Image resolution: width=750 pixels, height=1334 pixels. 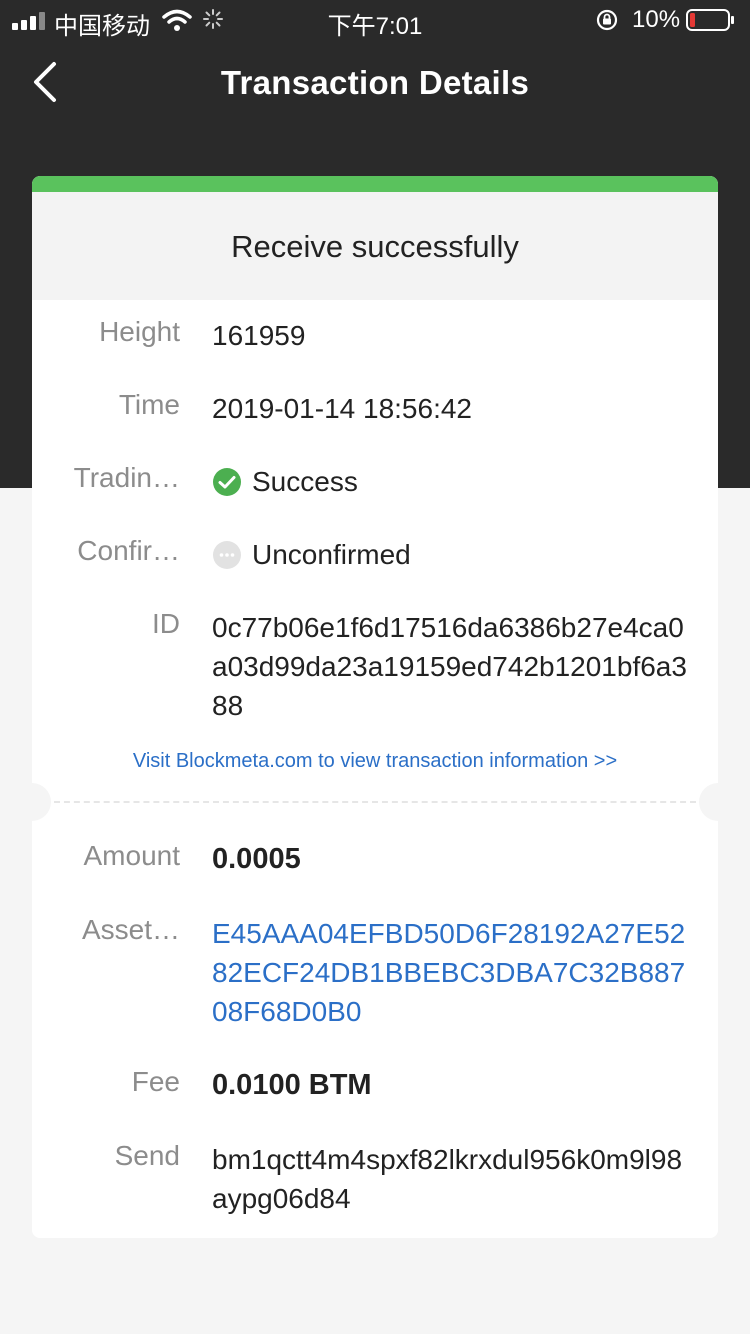 What do you see at coordinates (227, 482) in the screenshot?
I see `check-circle-icon` at bounding box center [227, 482].